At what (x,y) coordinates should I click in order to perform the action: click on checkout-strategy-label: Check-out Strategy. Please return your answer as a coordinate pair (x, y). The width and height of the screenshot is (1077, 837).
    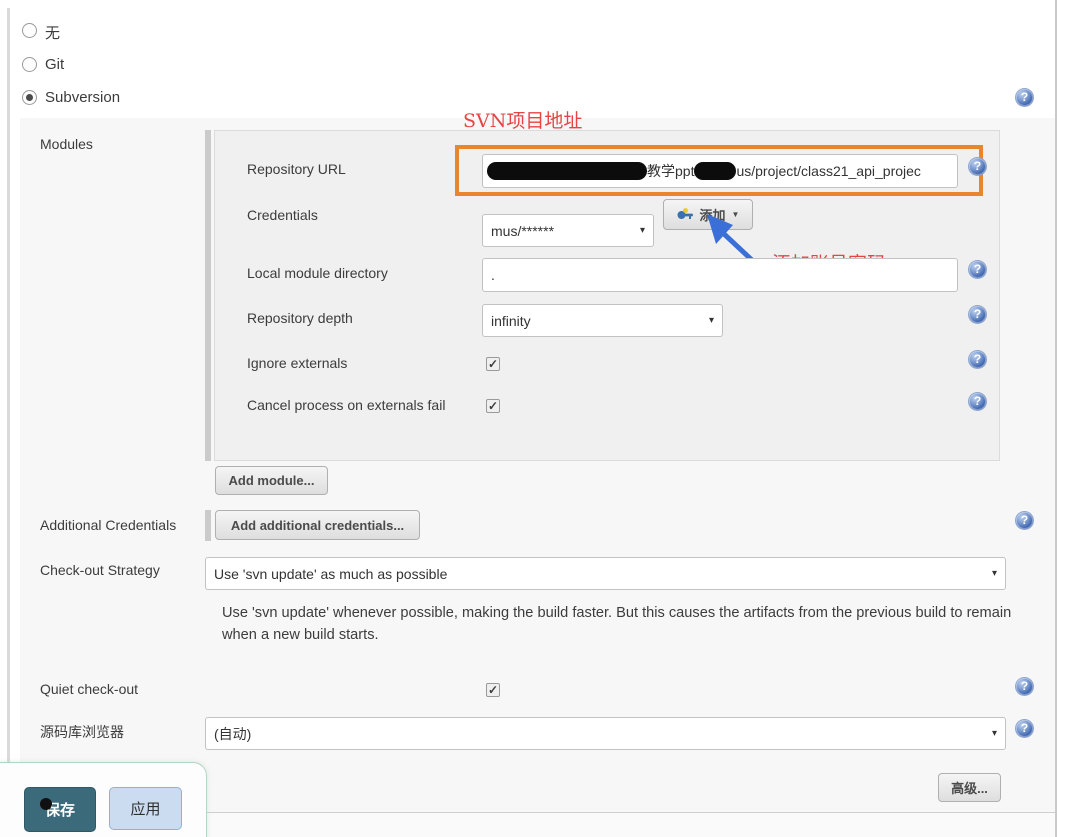
    Looking at the image, I should click on (100, 570).